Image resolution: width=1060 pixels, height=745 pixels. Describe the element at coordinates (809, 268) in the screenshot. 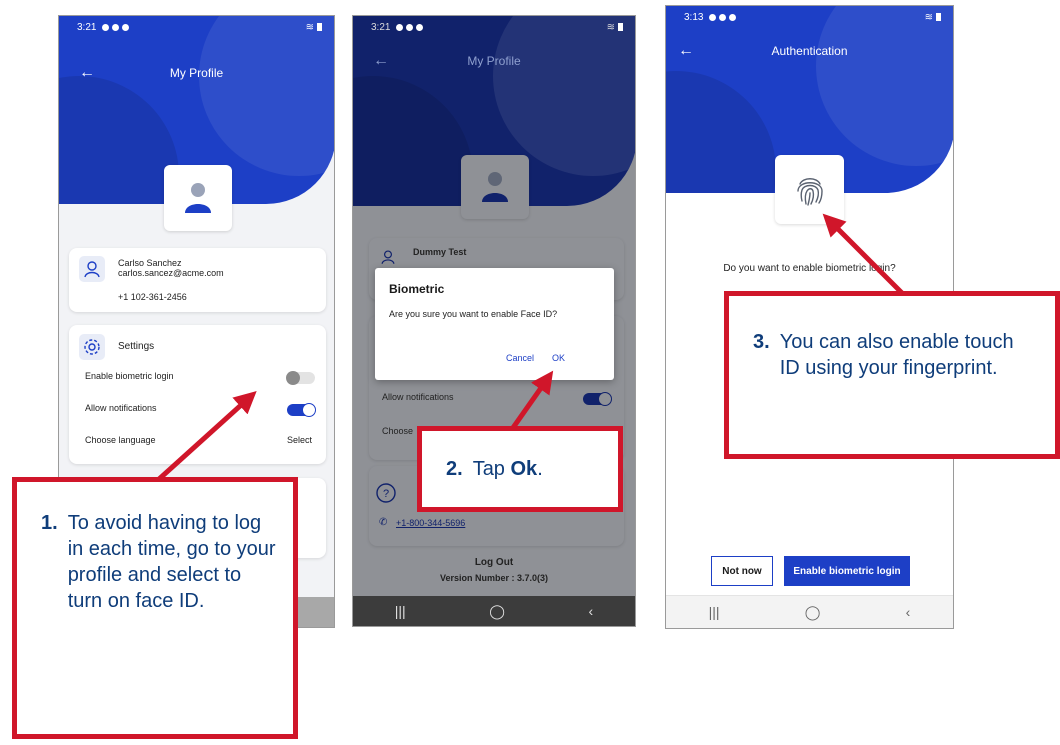

I see `biometric-question: Do you want to enable biometric login?` at that location.